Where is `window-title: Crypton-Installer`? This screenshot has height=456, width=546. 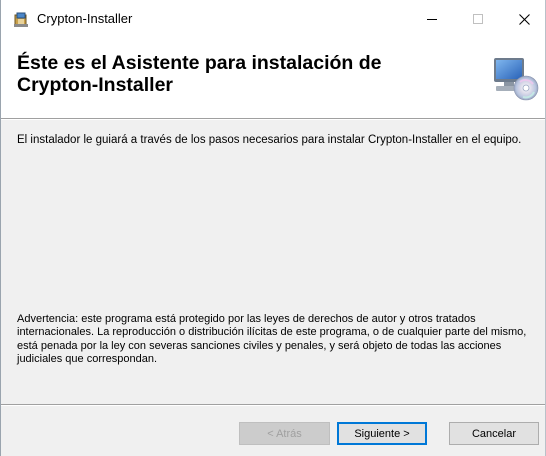
window-title: Crypton-Installer is located at coordinates (85, 18).